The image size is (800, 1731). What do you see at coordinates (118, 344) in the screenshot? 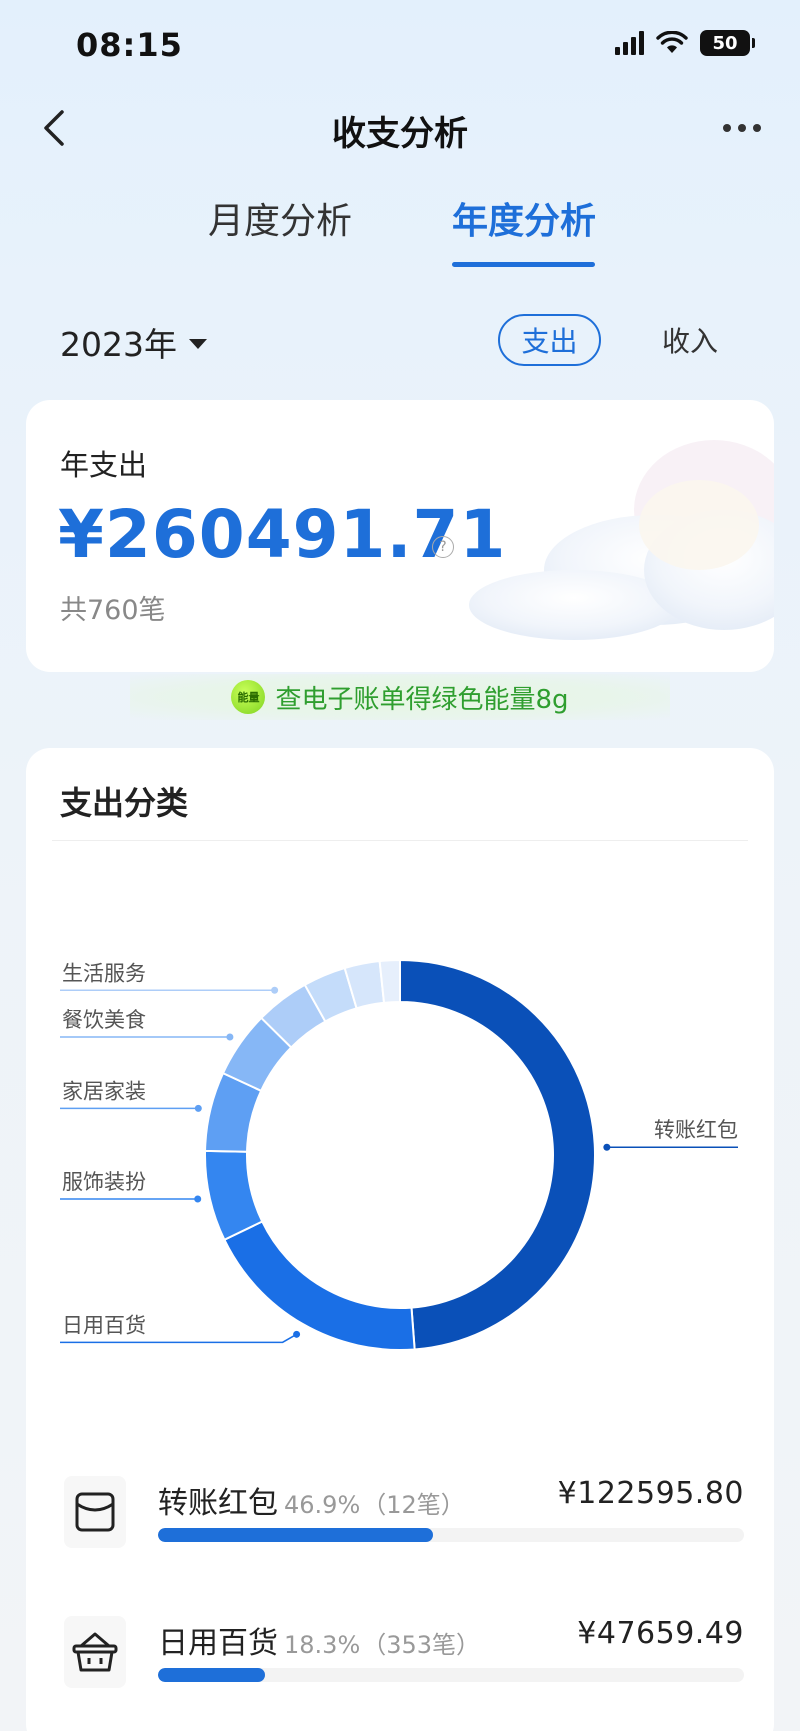
I see `year-selector-label: 2023年` at bounding box center [118, 344].